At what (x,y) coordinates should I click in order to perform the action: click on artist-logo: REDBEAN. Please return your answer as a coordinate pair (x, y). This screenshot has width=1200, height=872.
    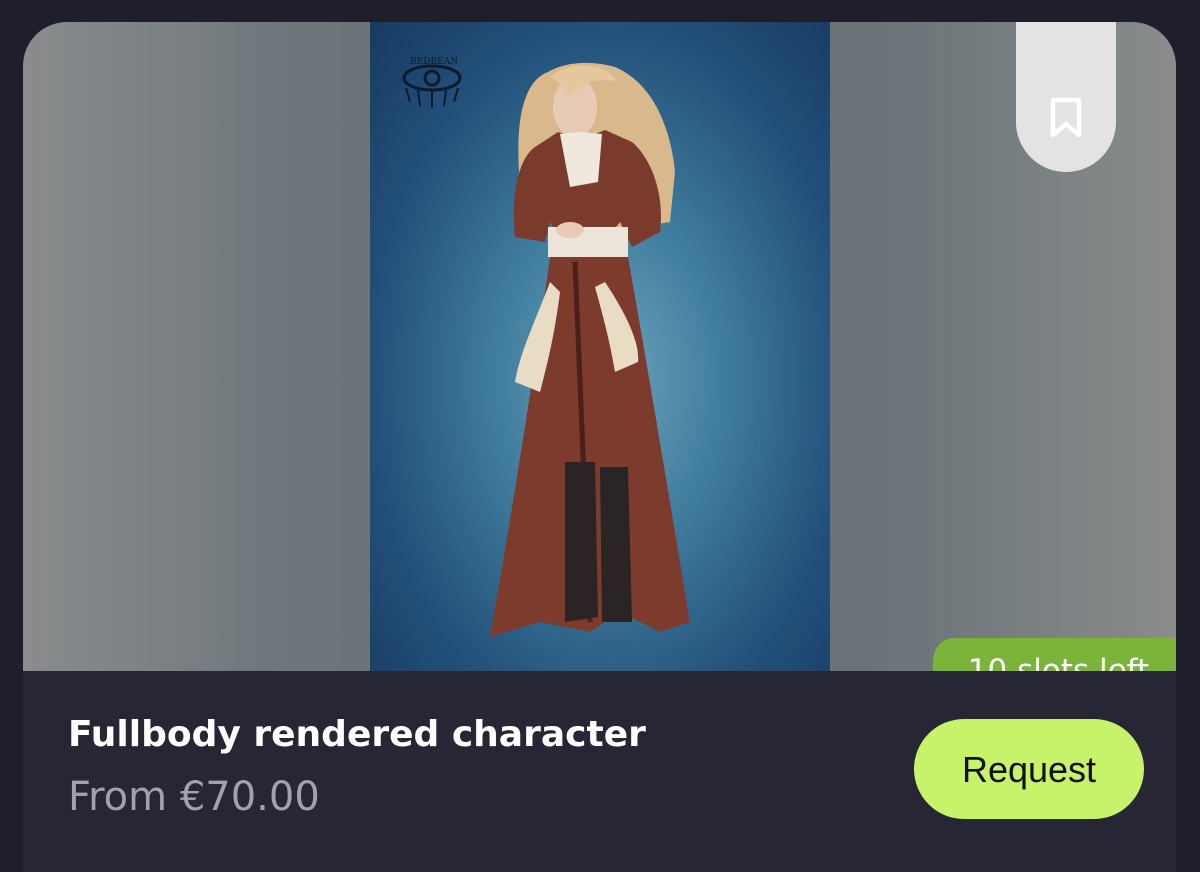
    Looking at the image, I should click on (432, 82).